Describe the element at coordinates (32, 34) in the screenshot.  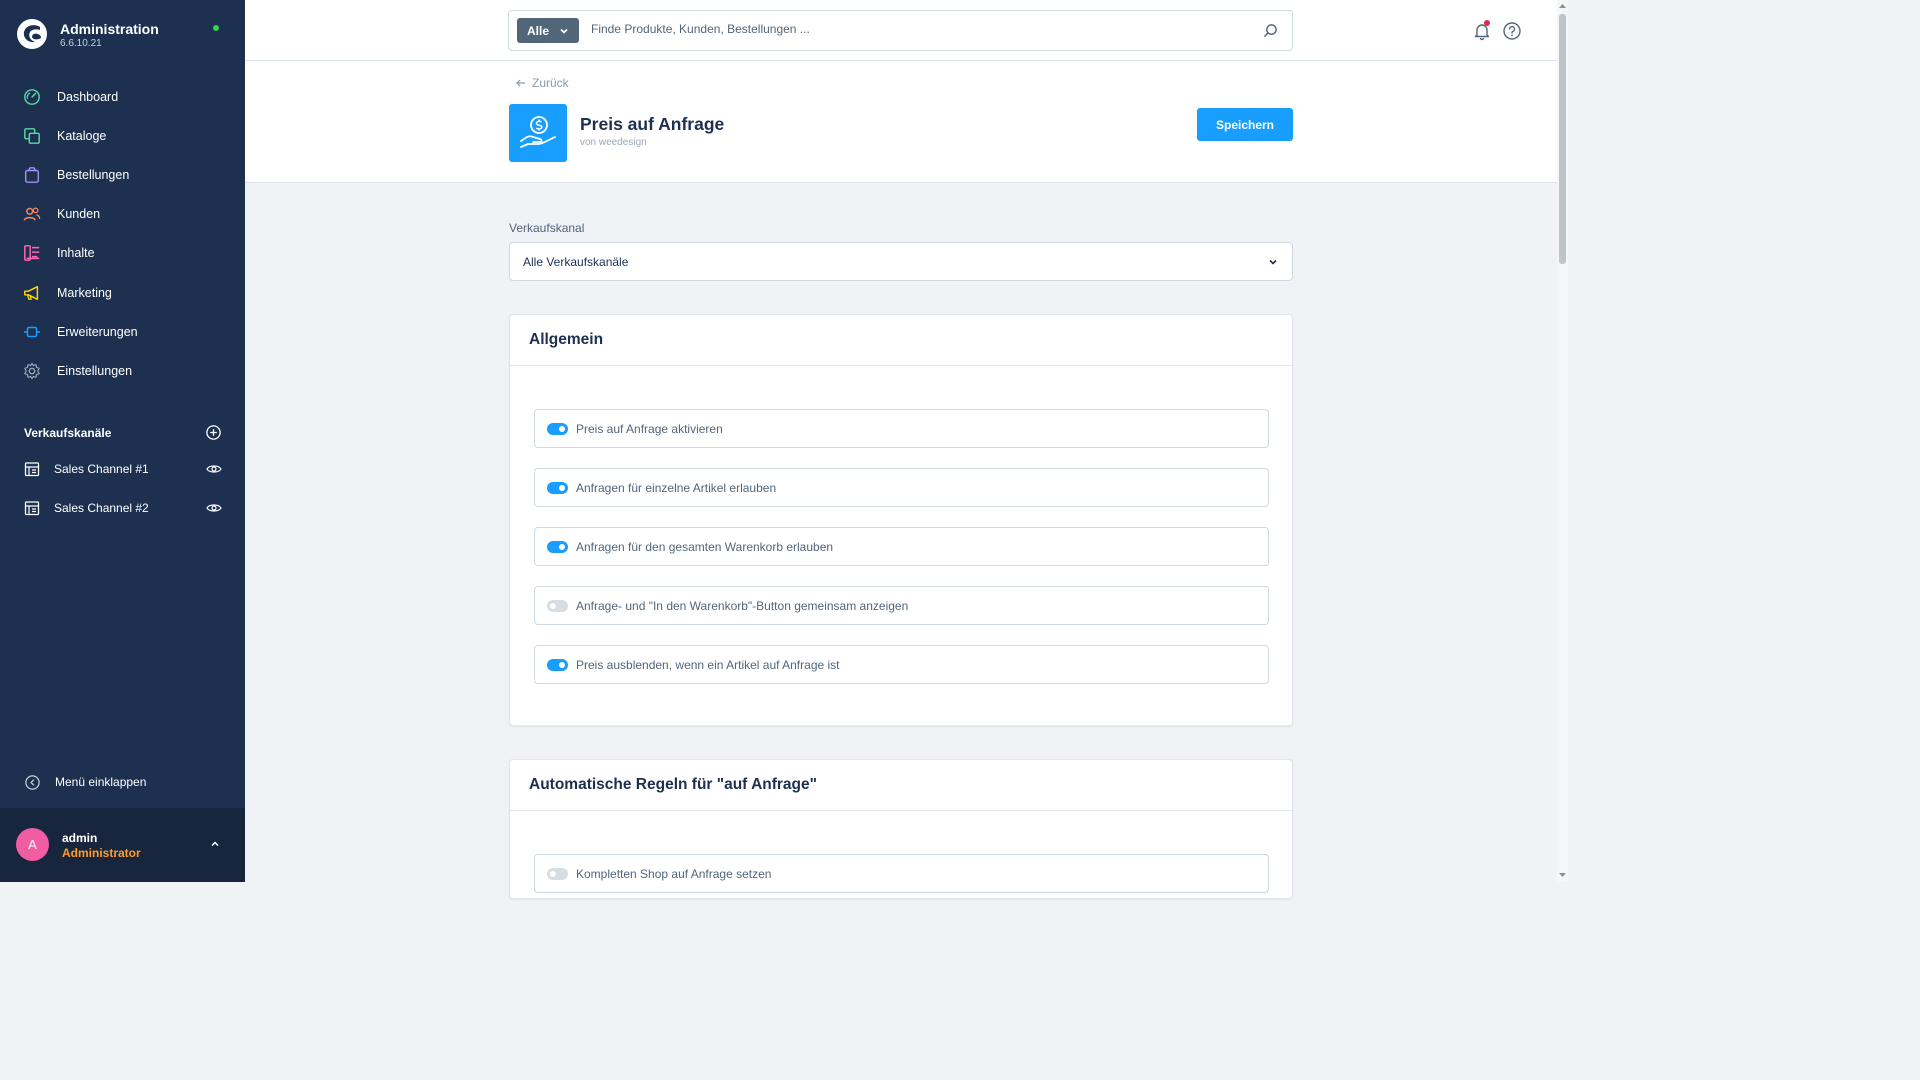
I see `shopware-logo-icon` at that location.